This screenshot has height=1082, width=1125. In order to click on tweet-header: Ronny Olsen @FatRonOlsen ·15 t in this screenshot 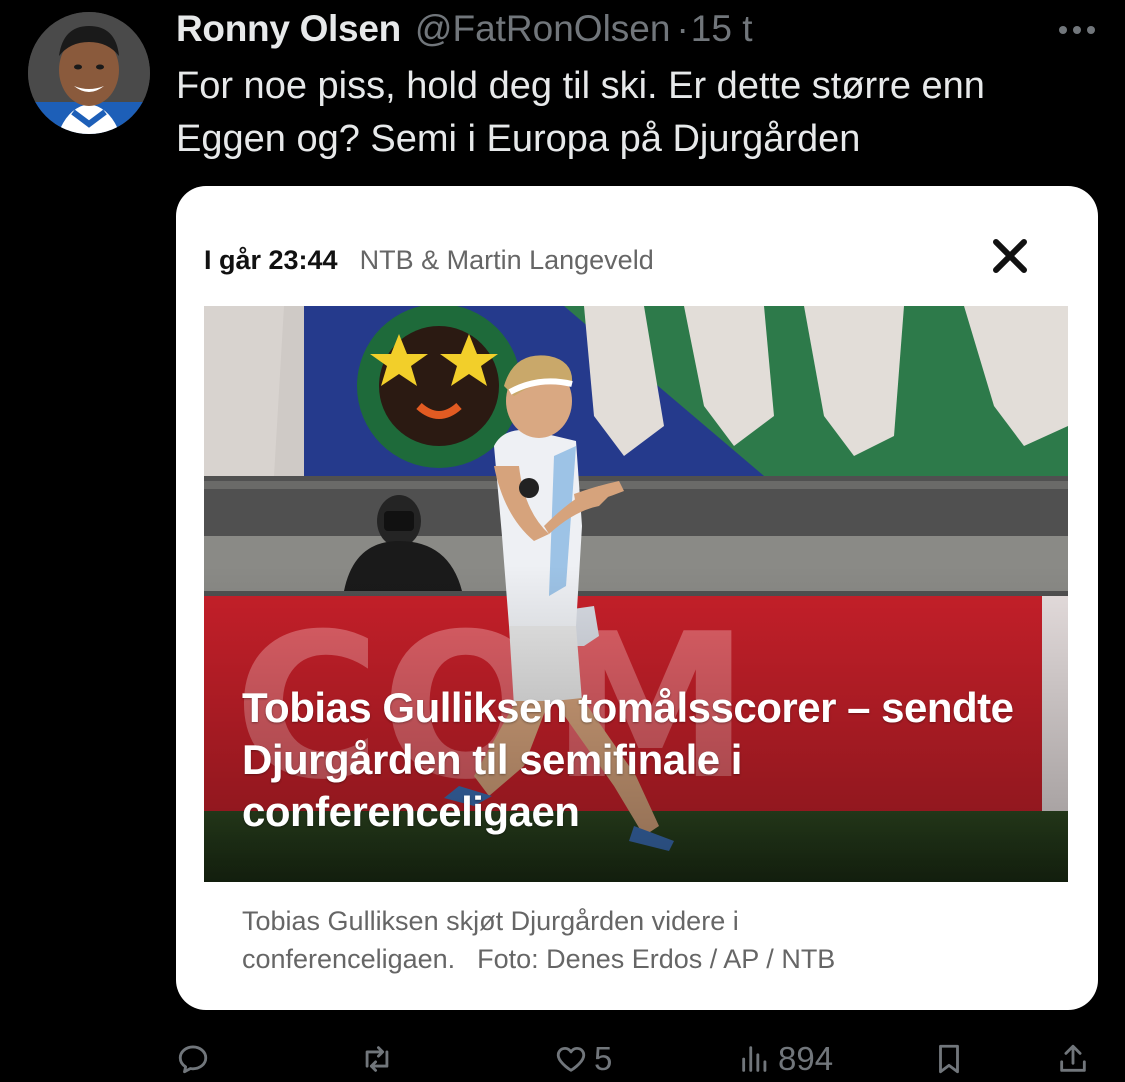, I will do `click(640, 30)`.